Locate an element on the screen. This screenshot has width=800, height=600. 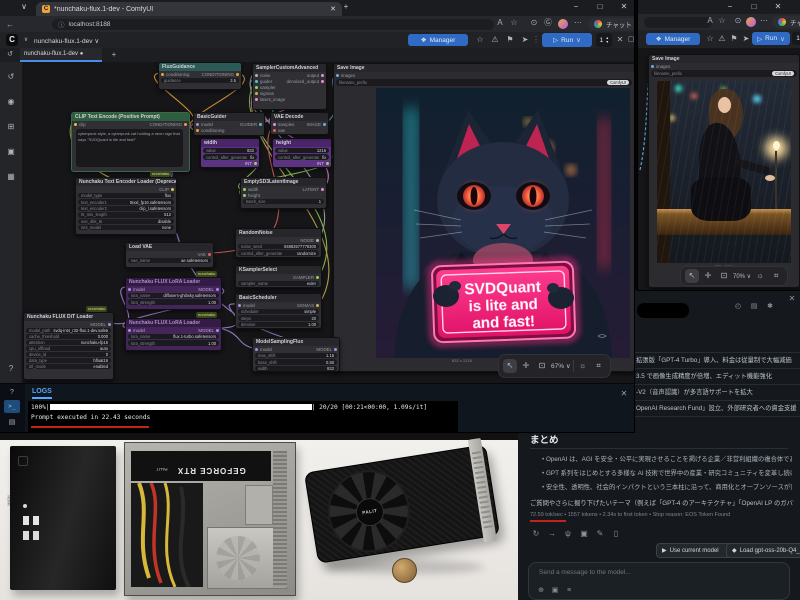
mute-icon: ◴ is located at coordinates (738, 307).